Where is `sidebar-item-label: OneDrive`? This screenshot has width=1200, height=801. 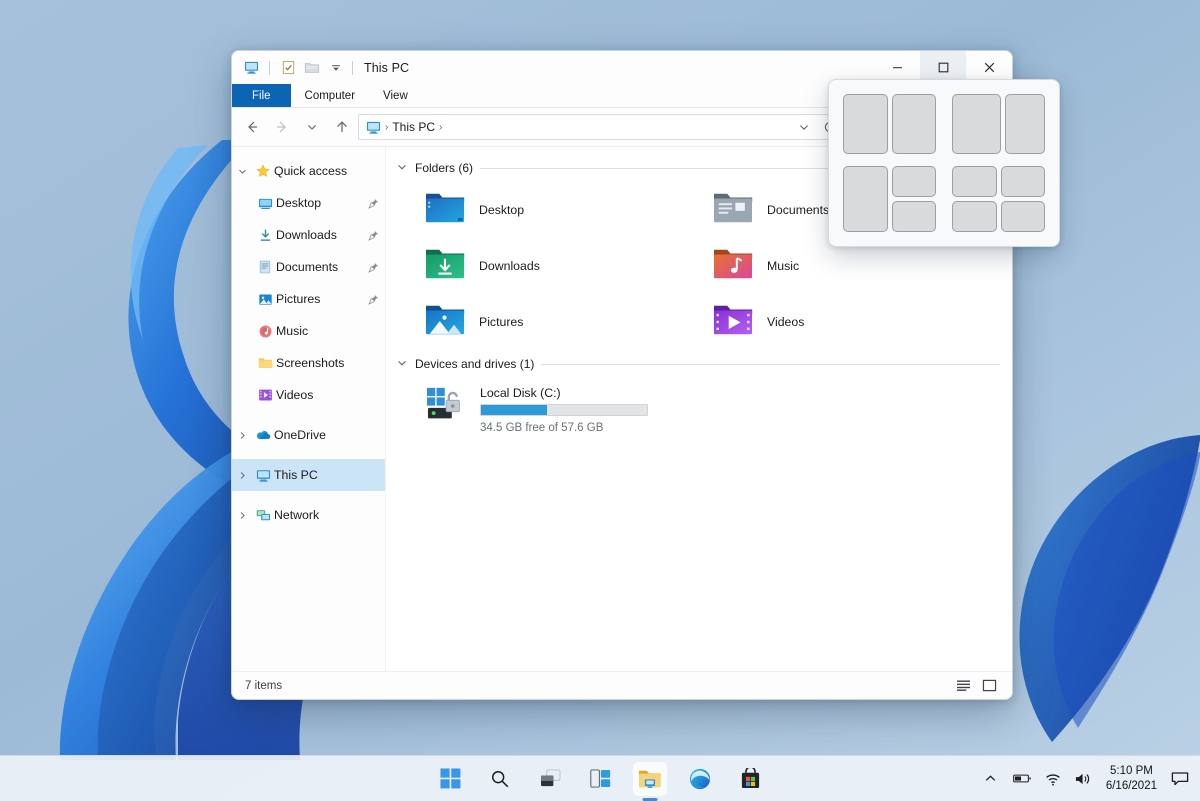 sidebar-item-label: OneDrive is located at coordinates (300, 435).